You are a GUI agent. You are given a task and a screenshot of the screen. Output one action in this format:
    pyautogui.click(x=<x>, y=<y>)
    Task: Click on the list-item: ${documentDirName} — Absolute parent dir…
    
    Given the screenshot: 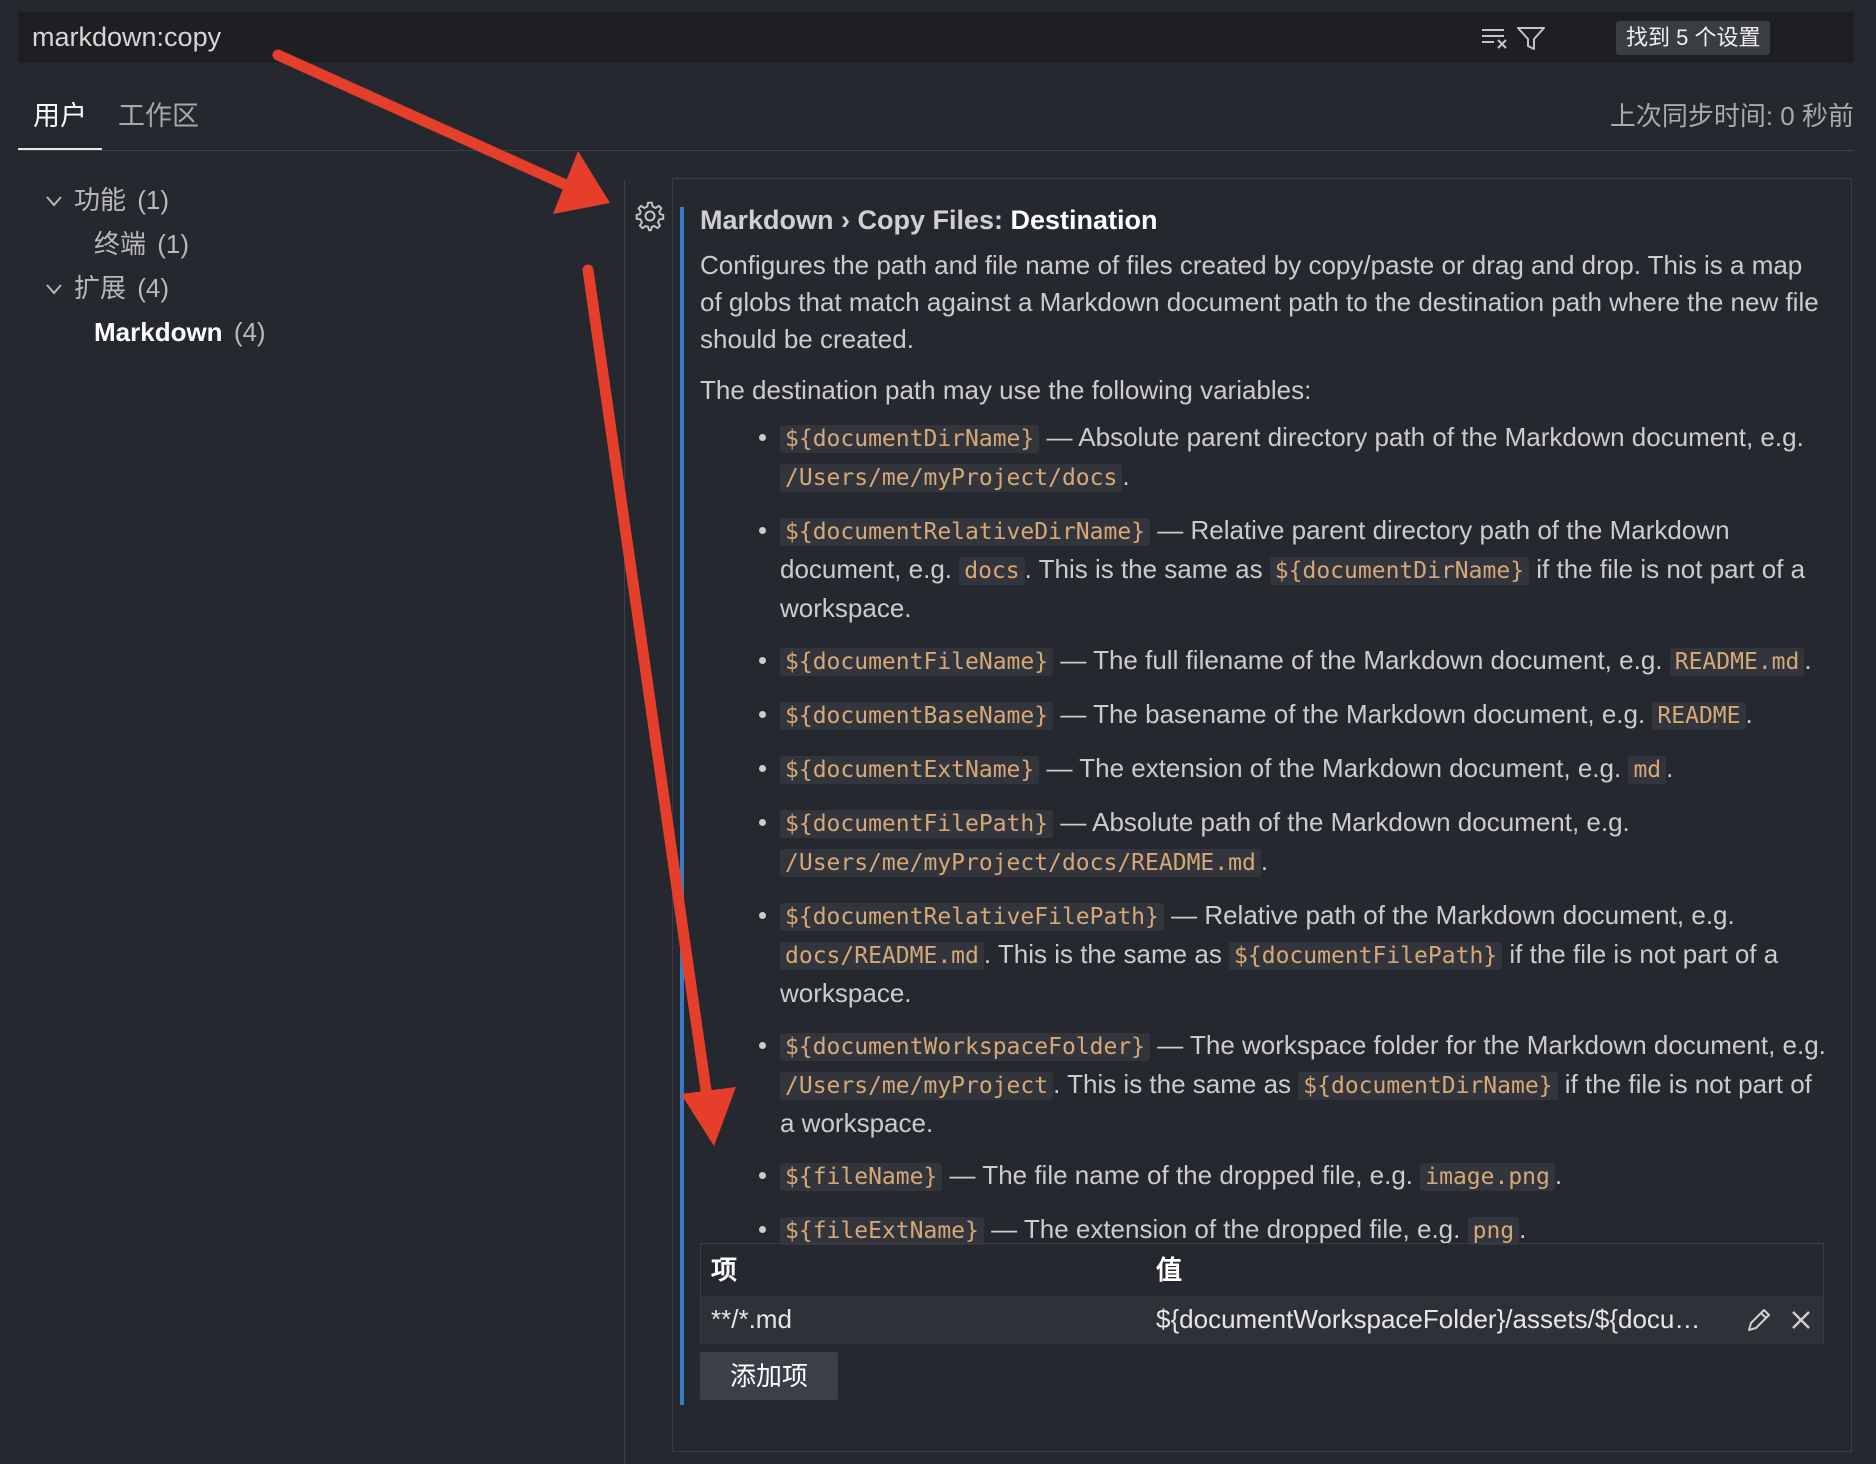 What is the action you would take?
    pyautogui.click(x=1265, y=458)
    